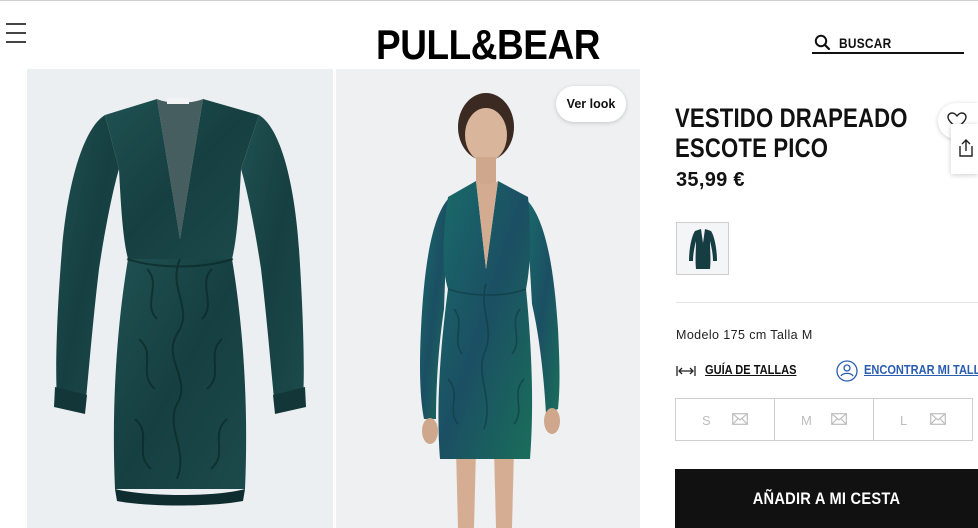 The height and width of the screenshot is (528, 978). I want to click on product-title-line2: ESCOTE PICO, so click(752, 148).